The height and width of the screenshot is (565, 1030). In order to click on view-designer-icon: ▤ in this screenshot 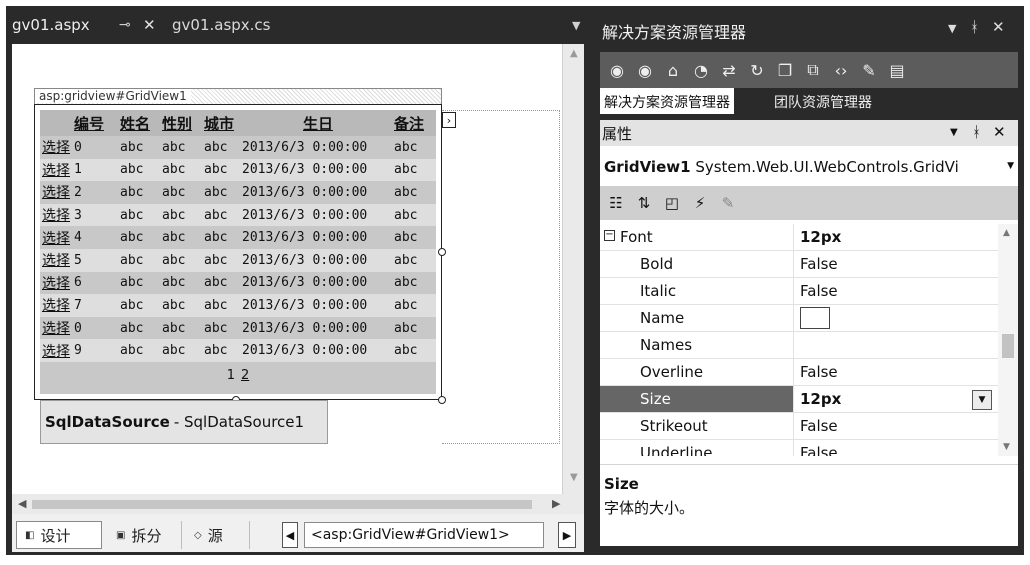, I will do `click(897, 70)`.